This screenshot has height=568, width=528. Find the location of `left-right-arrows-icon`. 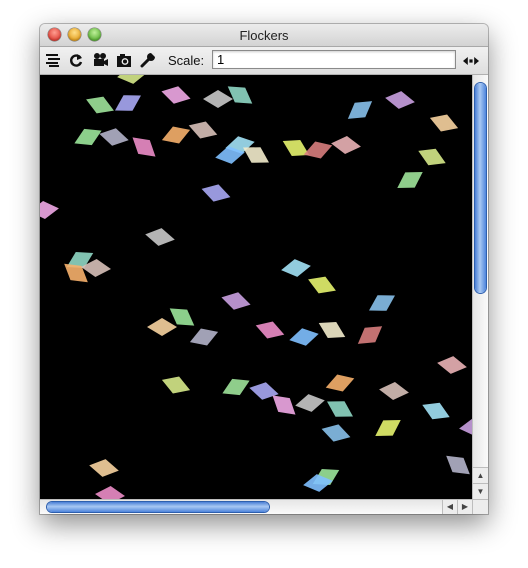

left-right-arrows-icon is located at coordinates (471, 61).